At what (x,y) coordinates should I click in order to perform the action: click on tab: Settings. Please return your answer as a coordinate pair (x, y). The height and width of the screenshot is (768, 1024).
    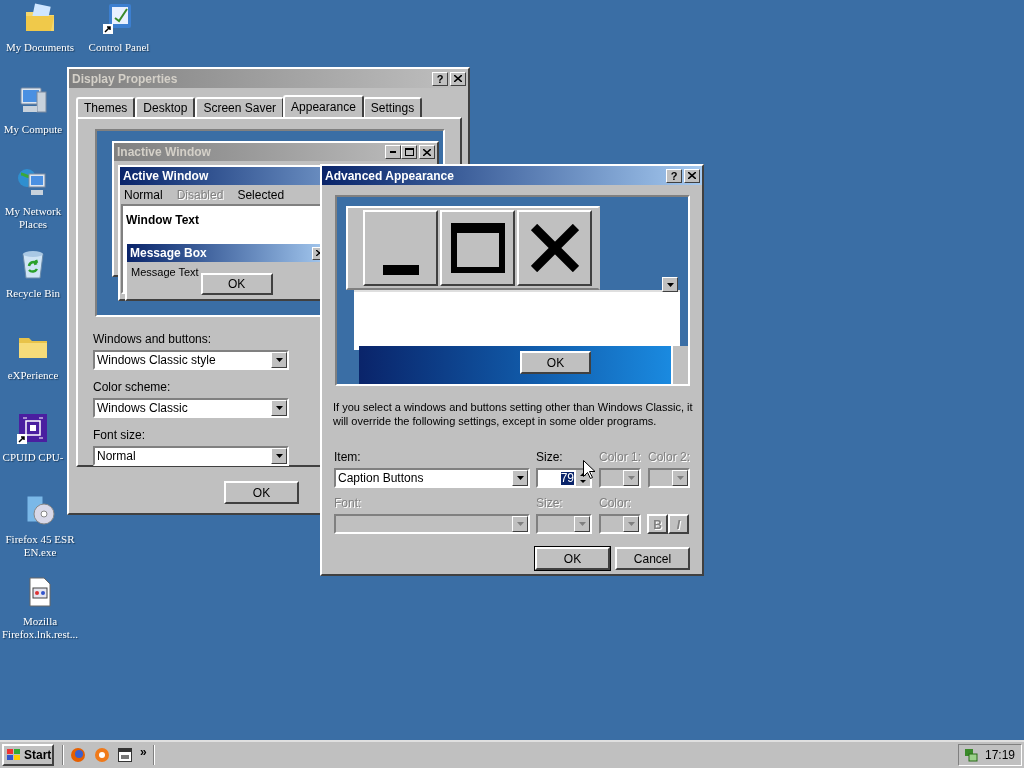
    Looking at the image, I should click on (392, 107).